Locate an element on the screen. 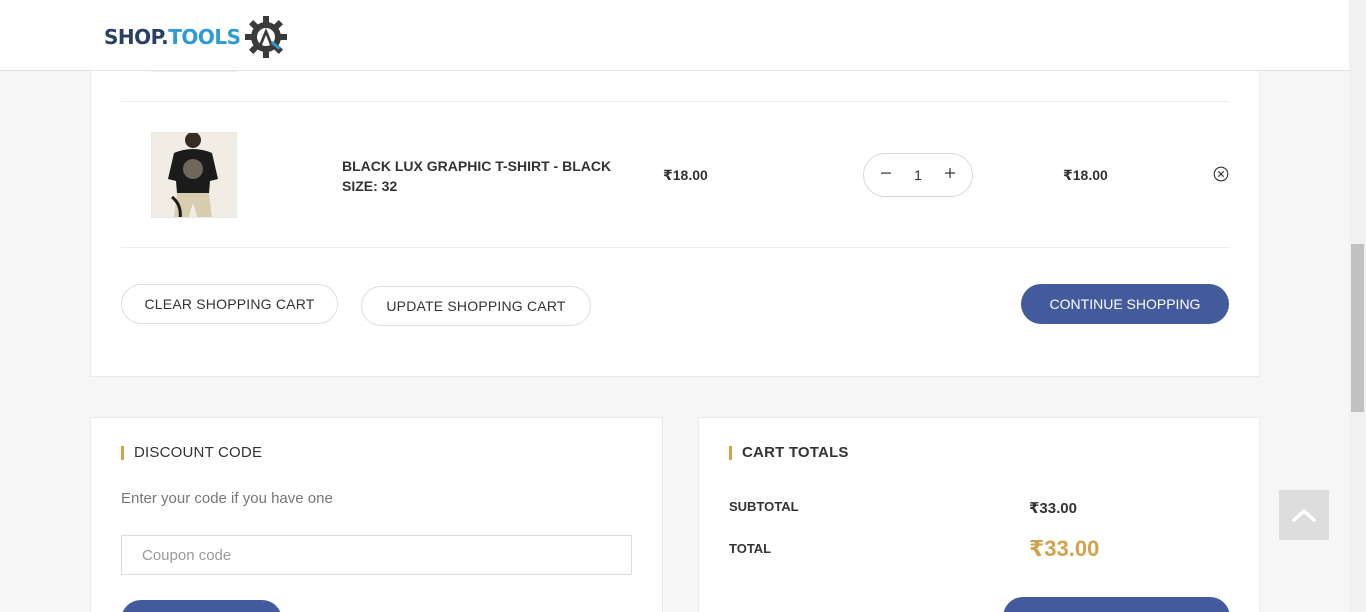 The width and height of the screenshot is (1366, 612). proceed-to-checkout-button is located at coordinates (1116, 604).